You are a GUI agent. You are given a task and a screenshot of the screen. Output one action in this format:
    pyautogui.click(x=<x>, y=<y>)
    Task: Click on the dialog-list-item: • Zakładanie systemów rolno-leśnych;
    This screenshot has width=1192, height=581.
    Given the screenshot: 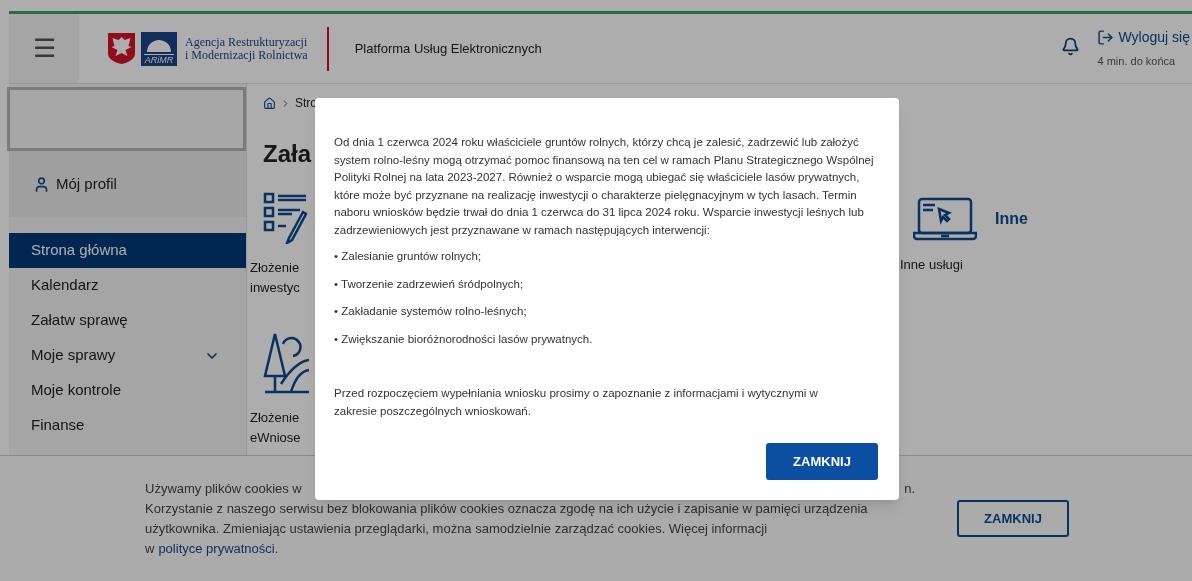 What is the action you would take?
    pyautogui.click(x=431, y=311)
    